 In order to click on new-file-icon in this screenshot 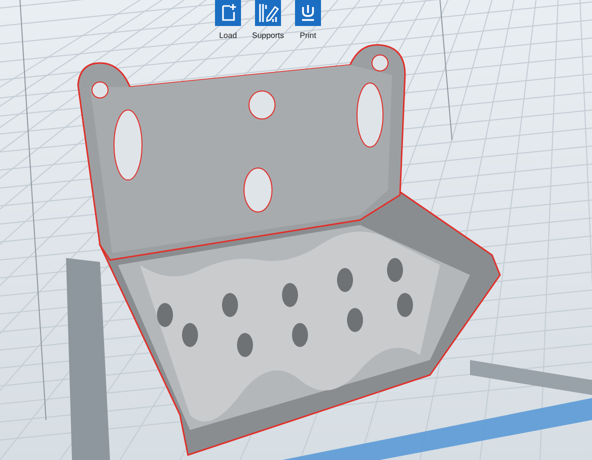, I will do `click(228, 13)`.